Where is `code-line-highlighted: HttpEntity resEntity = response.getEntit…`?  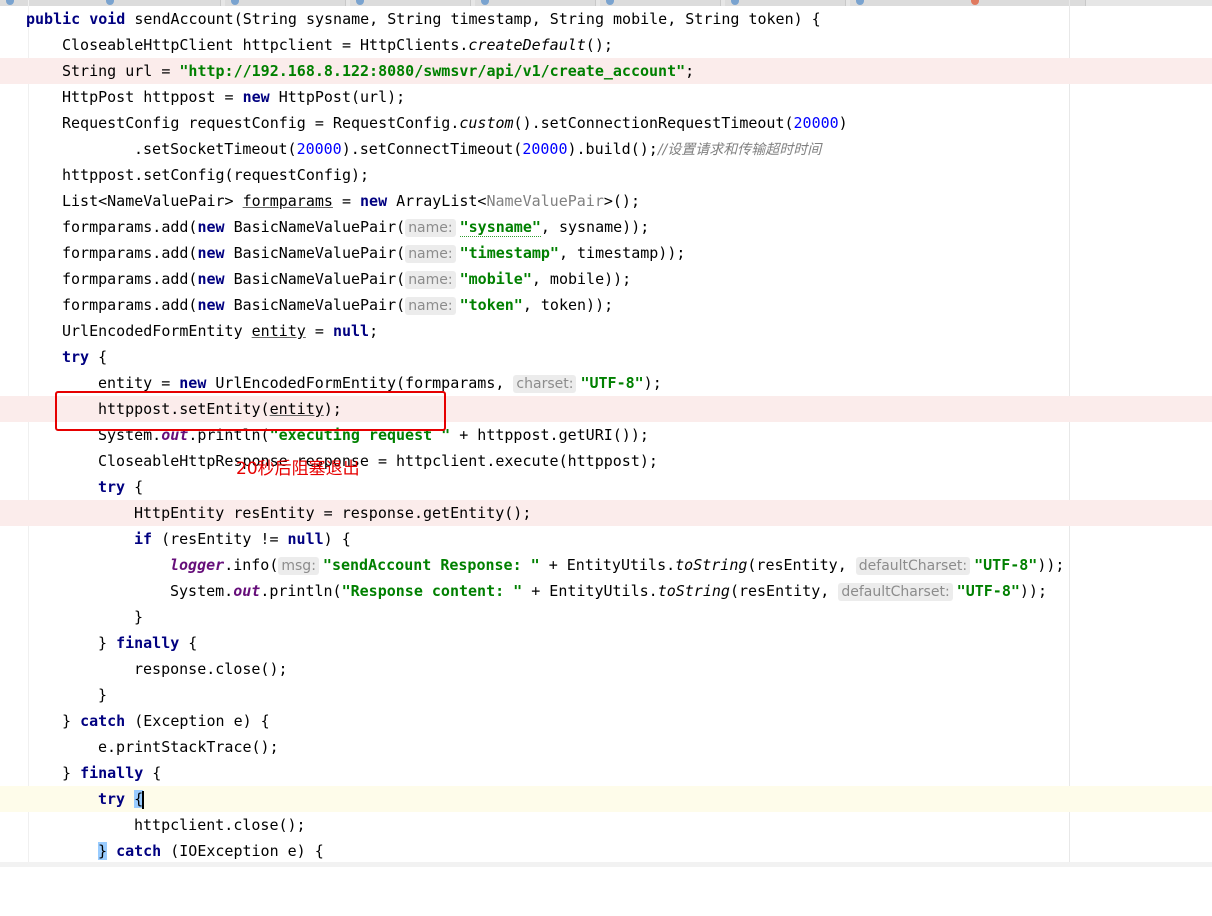 code-line-highlighted: HttpEntity resEntity = response.getEntit… is located at coordinates (606, 513).